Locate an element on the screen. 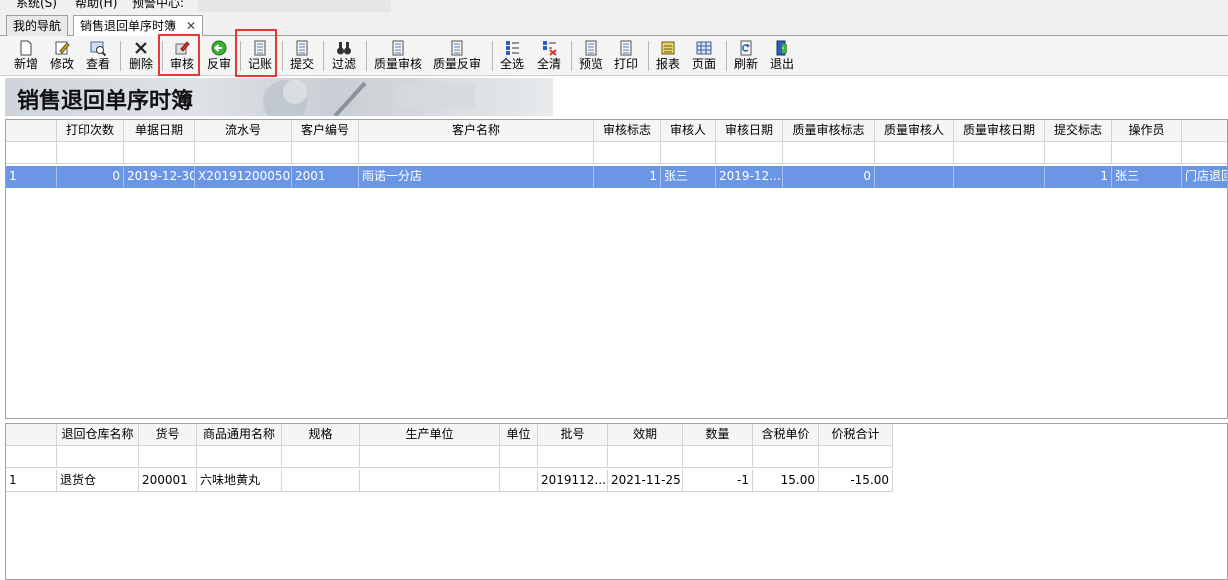 This screenshot has height=580, width=1228. grid-cell: 数量 is located at coordinates (718, 435).